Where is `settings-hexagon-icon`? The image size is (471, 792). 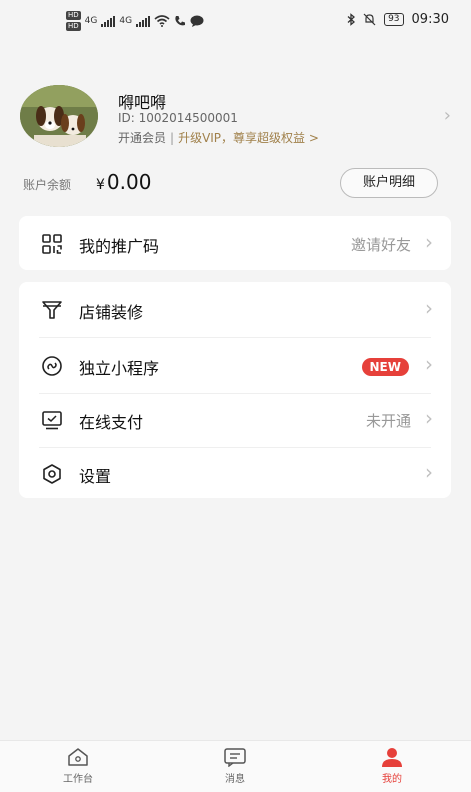 settings-hexagon-icon is located at coordinates (52, 474).